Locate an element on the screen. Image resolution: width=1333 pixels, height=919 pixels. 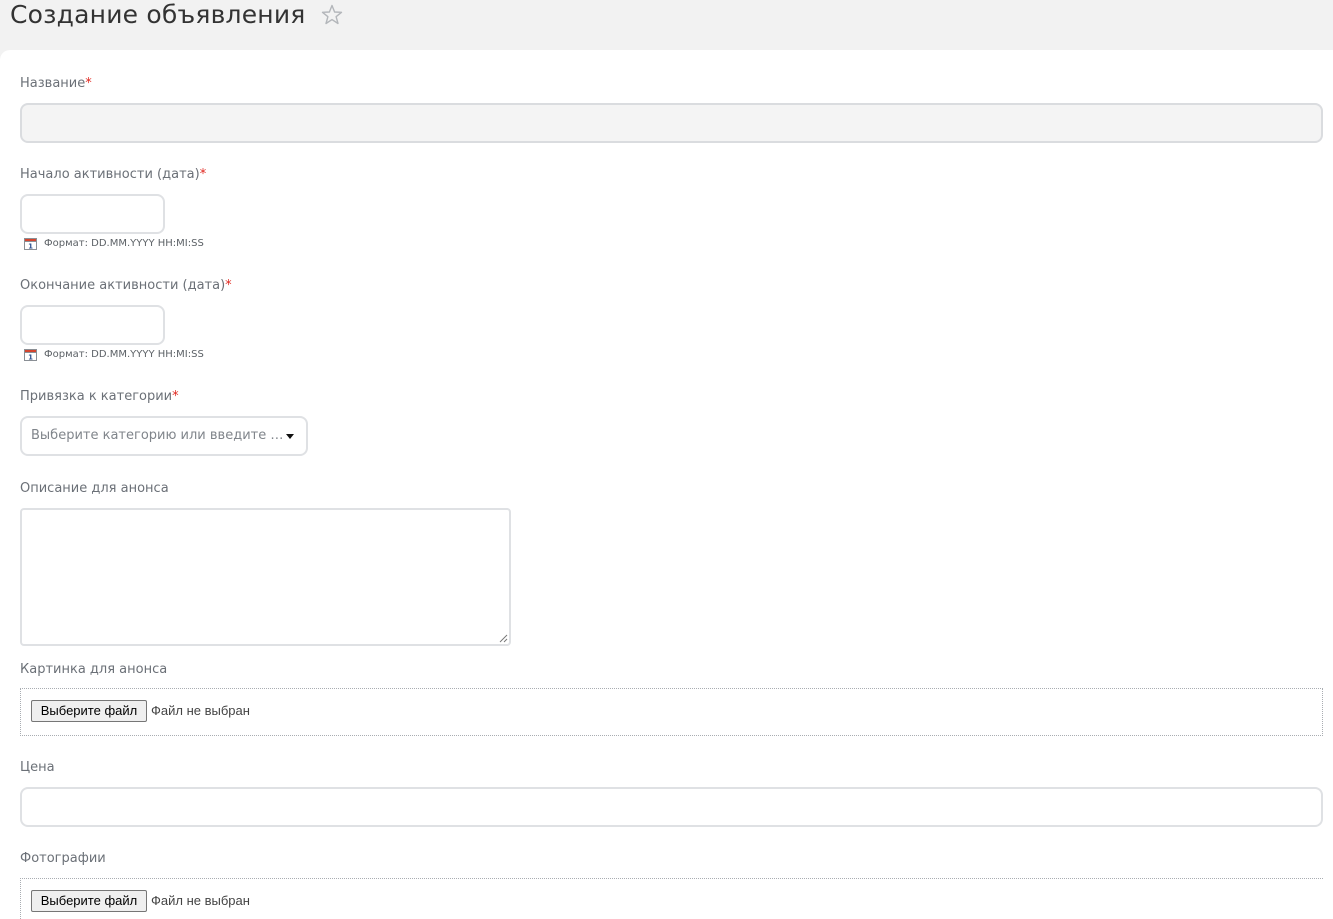
active-to-label: Окончание активности (дата)* is located at coordinates (126, 285).